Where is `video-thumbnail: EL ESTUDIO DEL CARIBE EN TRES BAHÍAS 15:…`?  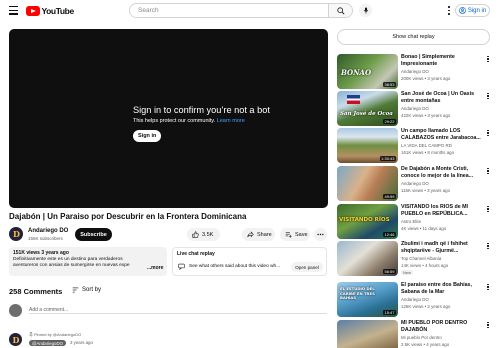 video-thumbnail: EL ESTUDIO DEL CARIBE EN TRES BAHÍAS 15:… is located at coordinates (367, 299).